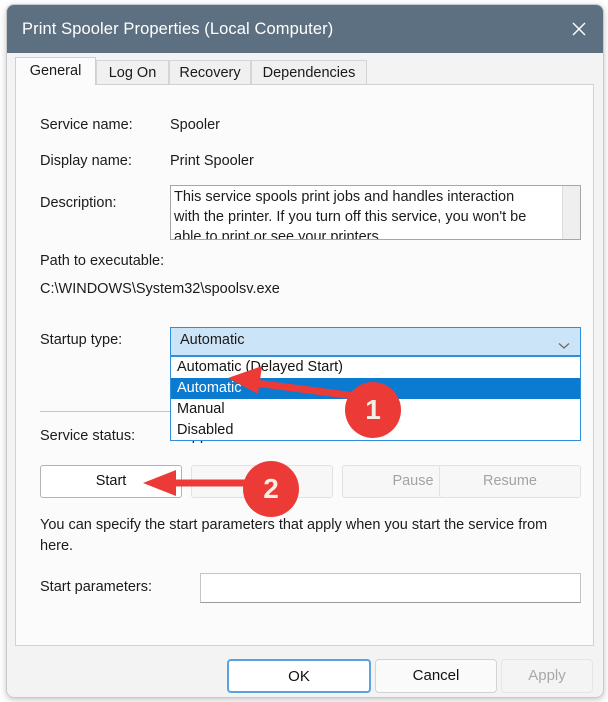 This screenshot has height=702, width=608. I want to click on annotation-marker-2-label: 2, so click(271, 488).